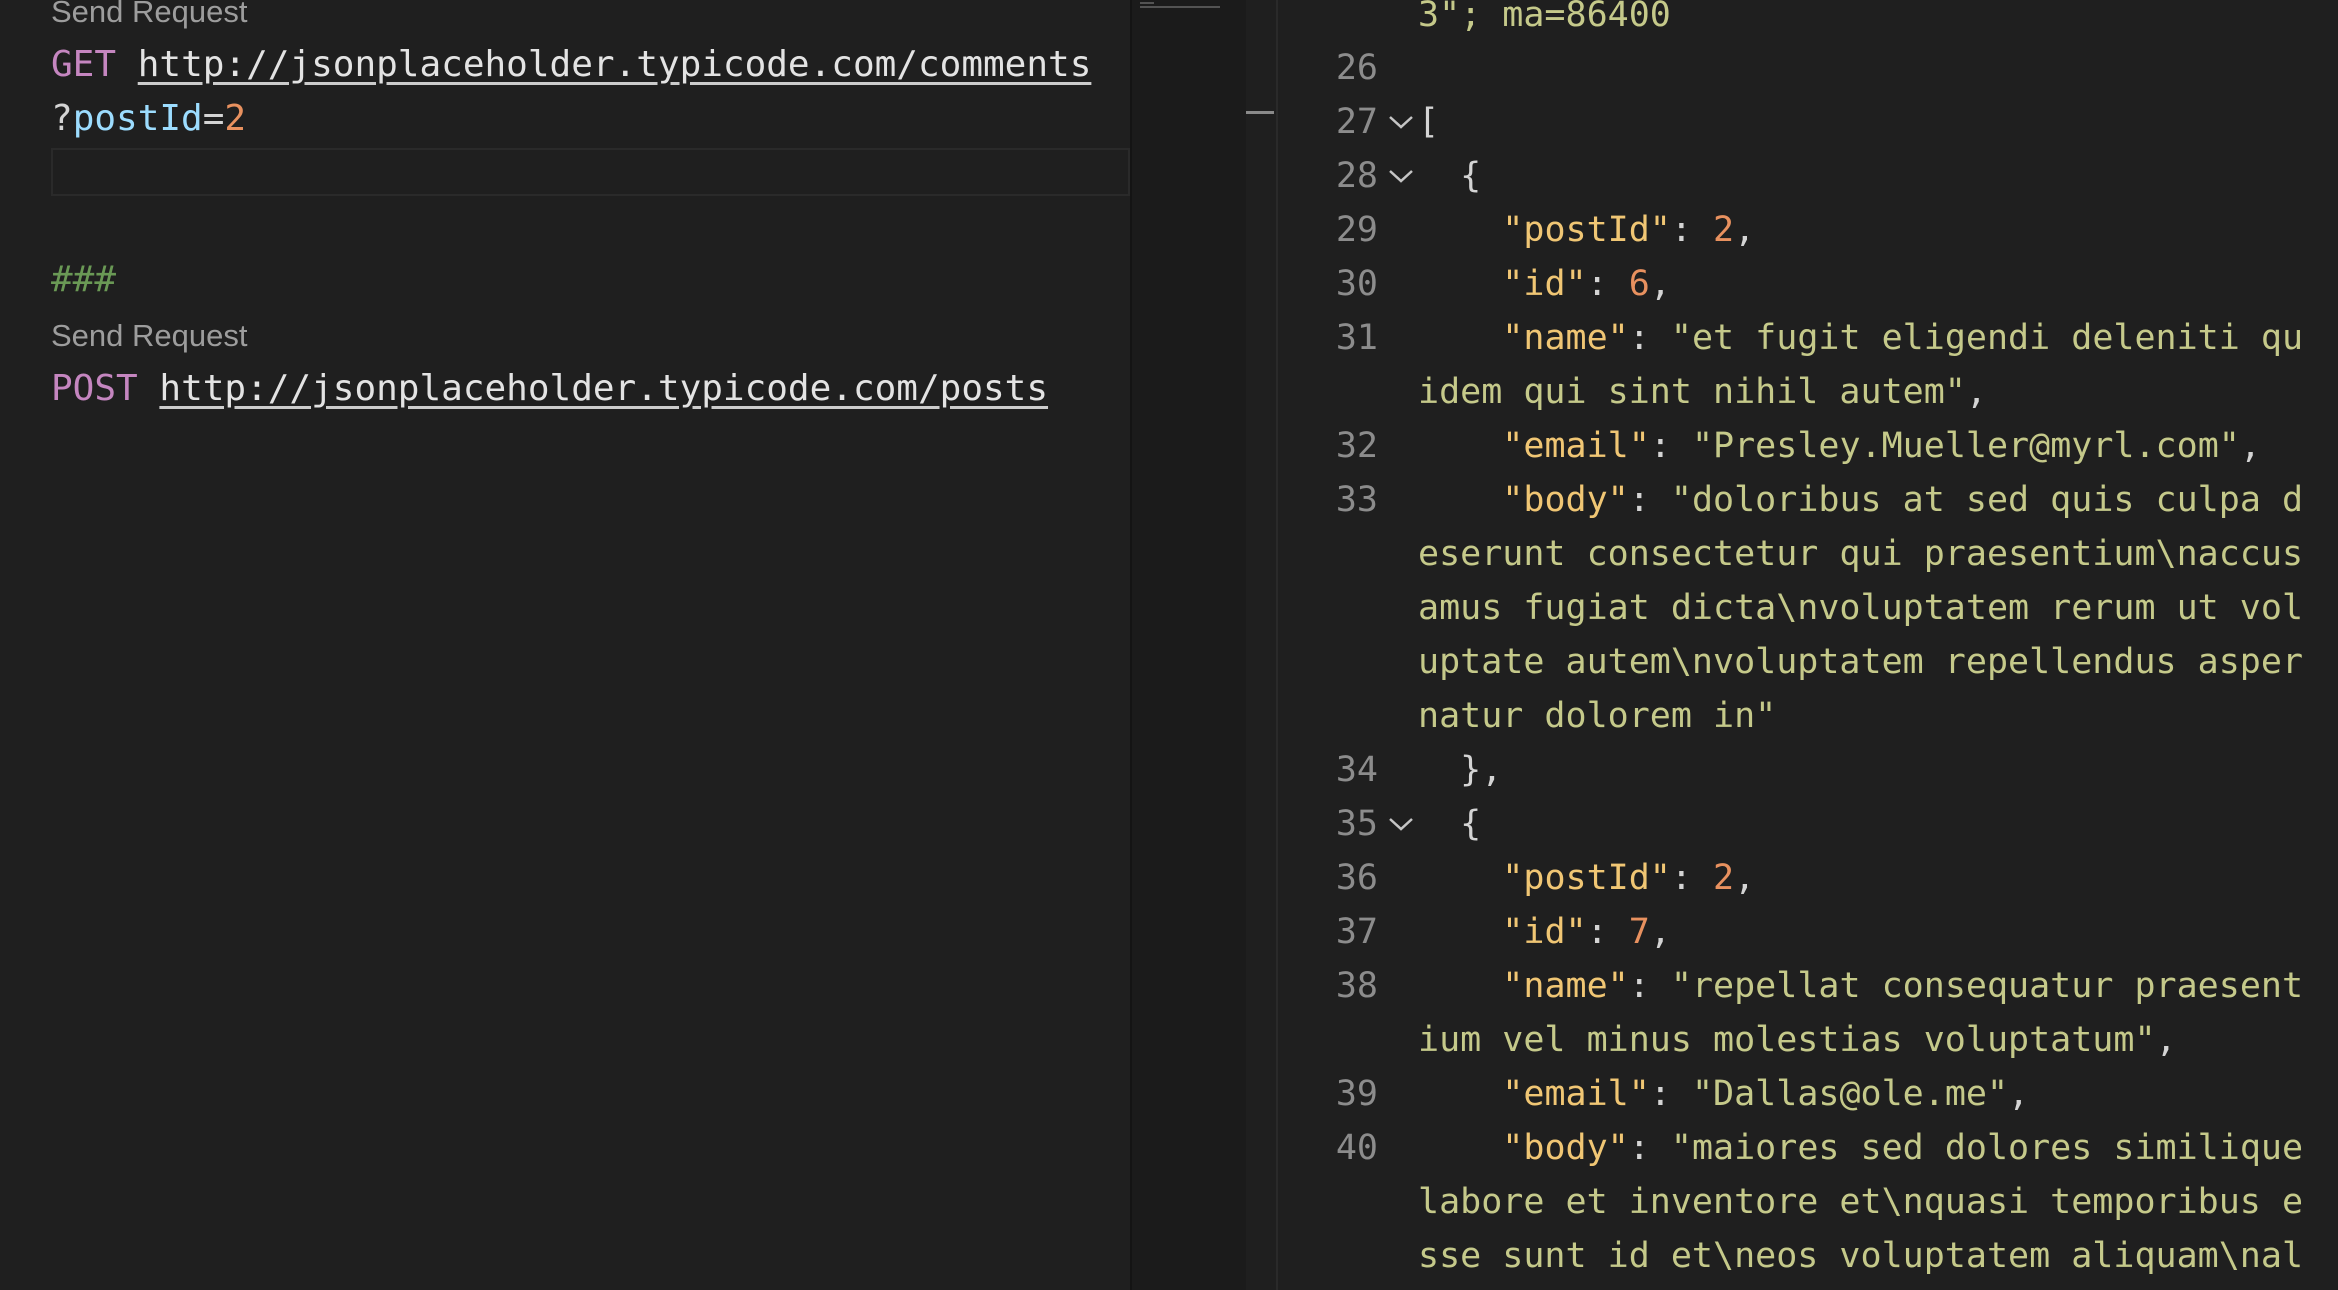  Describe the element at coordinates (1356, 1094) in the screenshot. I see `line-number: 39` at that location.